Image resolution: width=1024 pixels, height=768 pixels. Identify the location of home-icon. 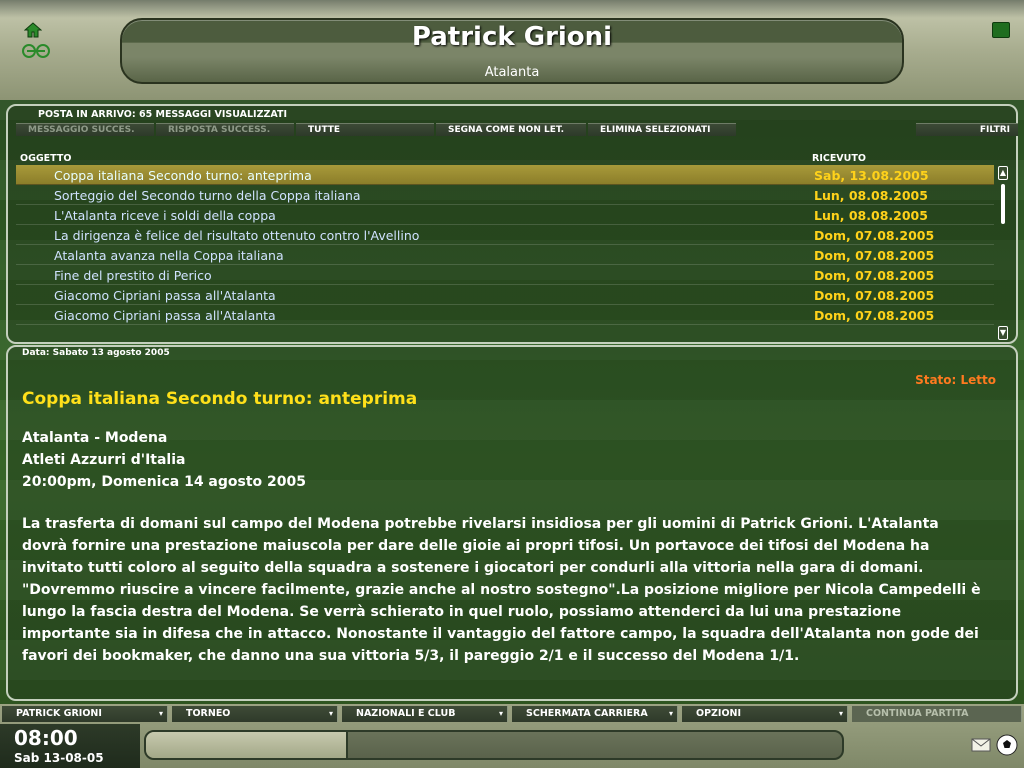
(33, 30).